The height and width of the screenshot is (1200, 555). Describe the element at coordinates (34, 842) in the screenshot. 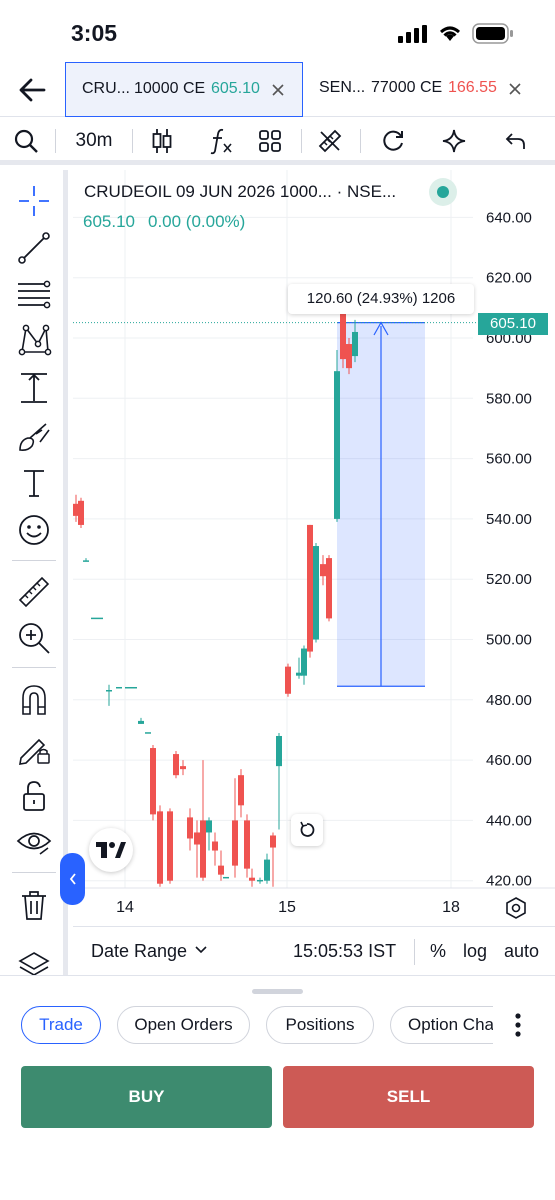

I see `eye-icon` at that location.